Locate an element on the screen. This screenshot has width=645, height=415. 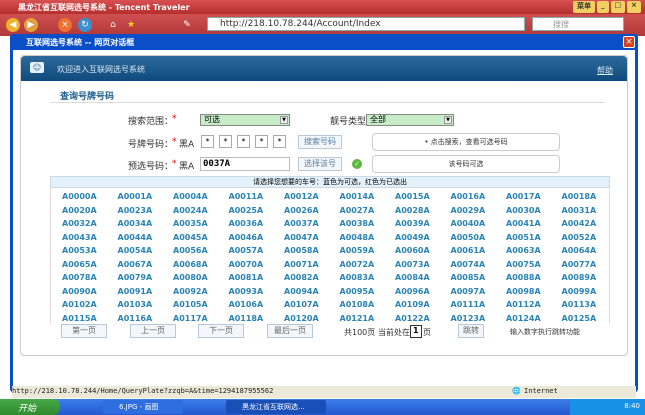
plate-number-cell: A0050A is located at coordinates (468, 237).